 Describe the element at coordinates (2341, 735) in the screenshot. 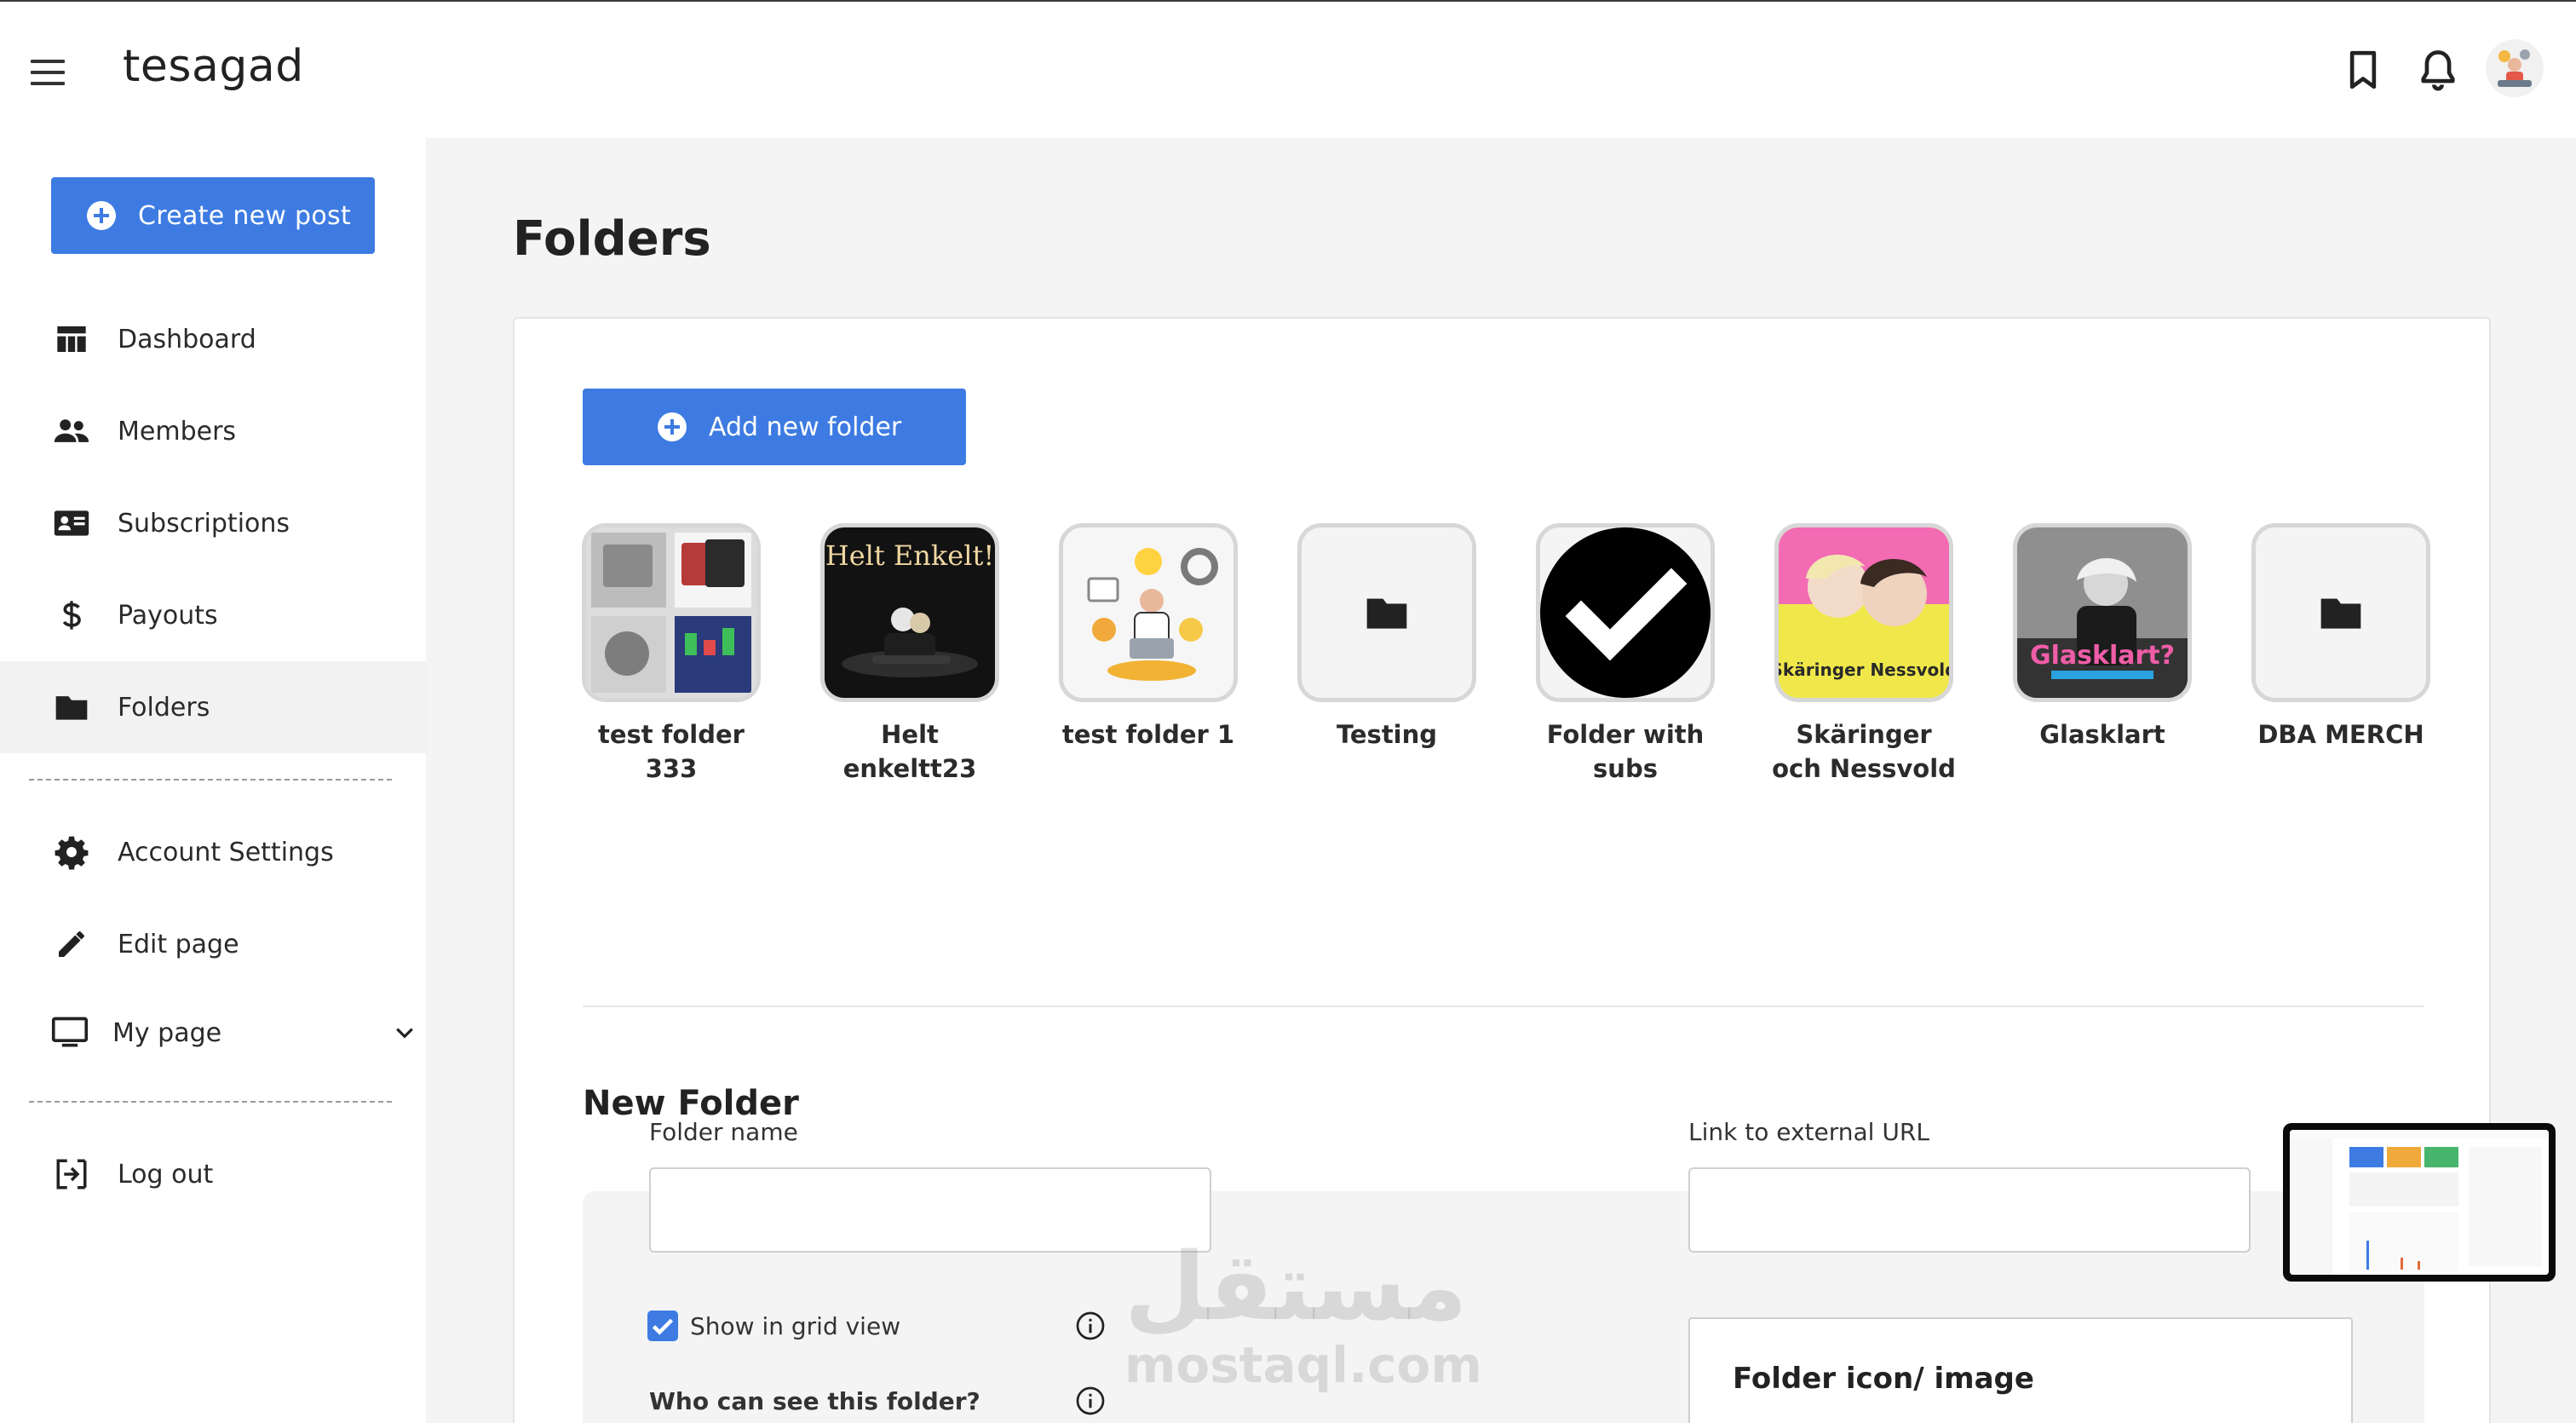

I see `folder-name: DBA MERCH` at that location.